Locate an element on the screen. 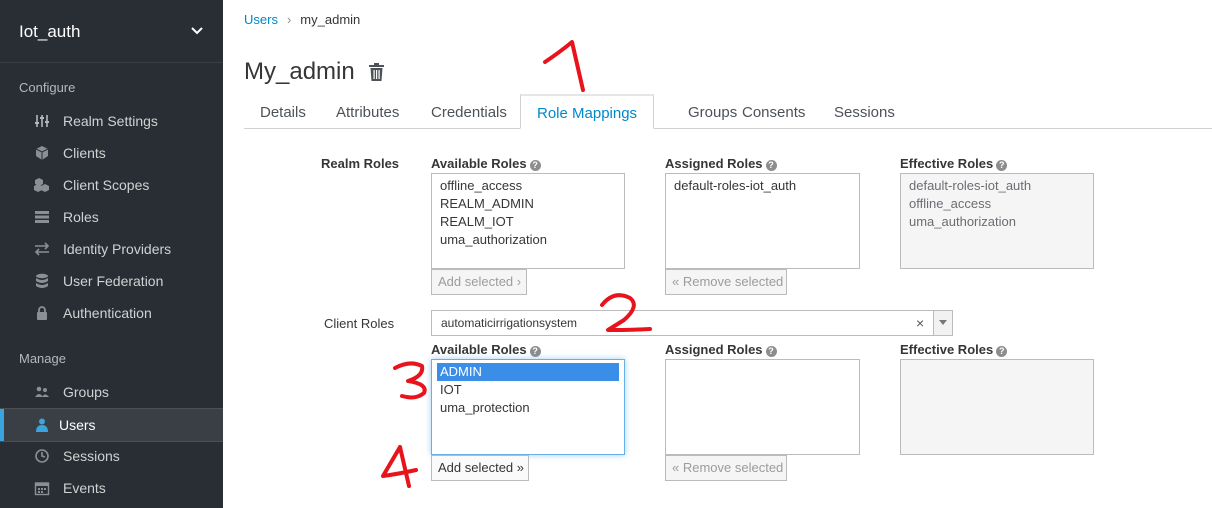 This screenshot has height=508, width=1212. user-icon is located at coordinates (42, 425).